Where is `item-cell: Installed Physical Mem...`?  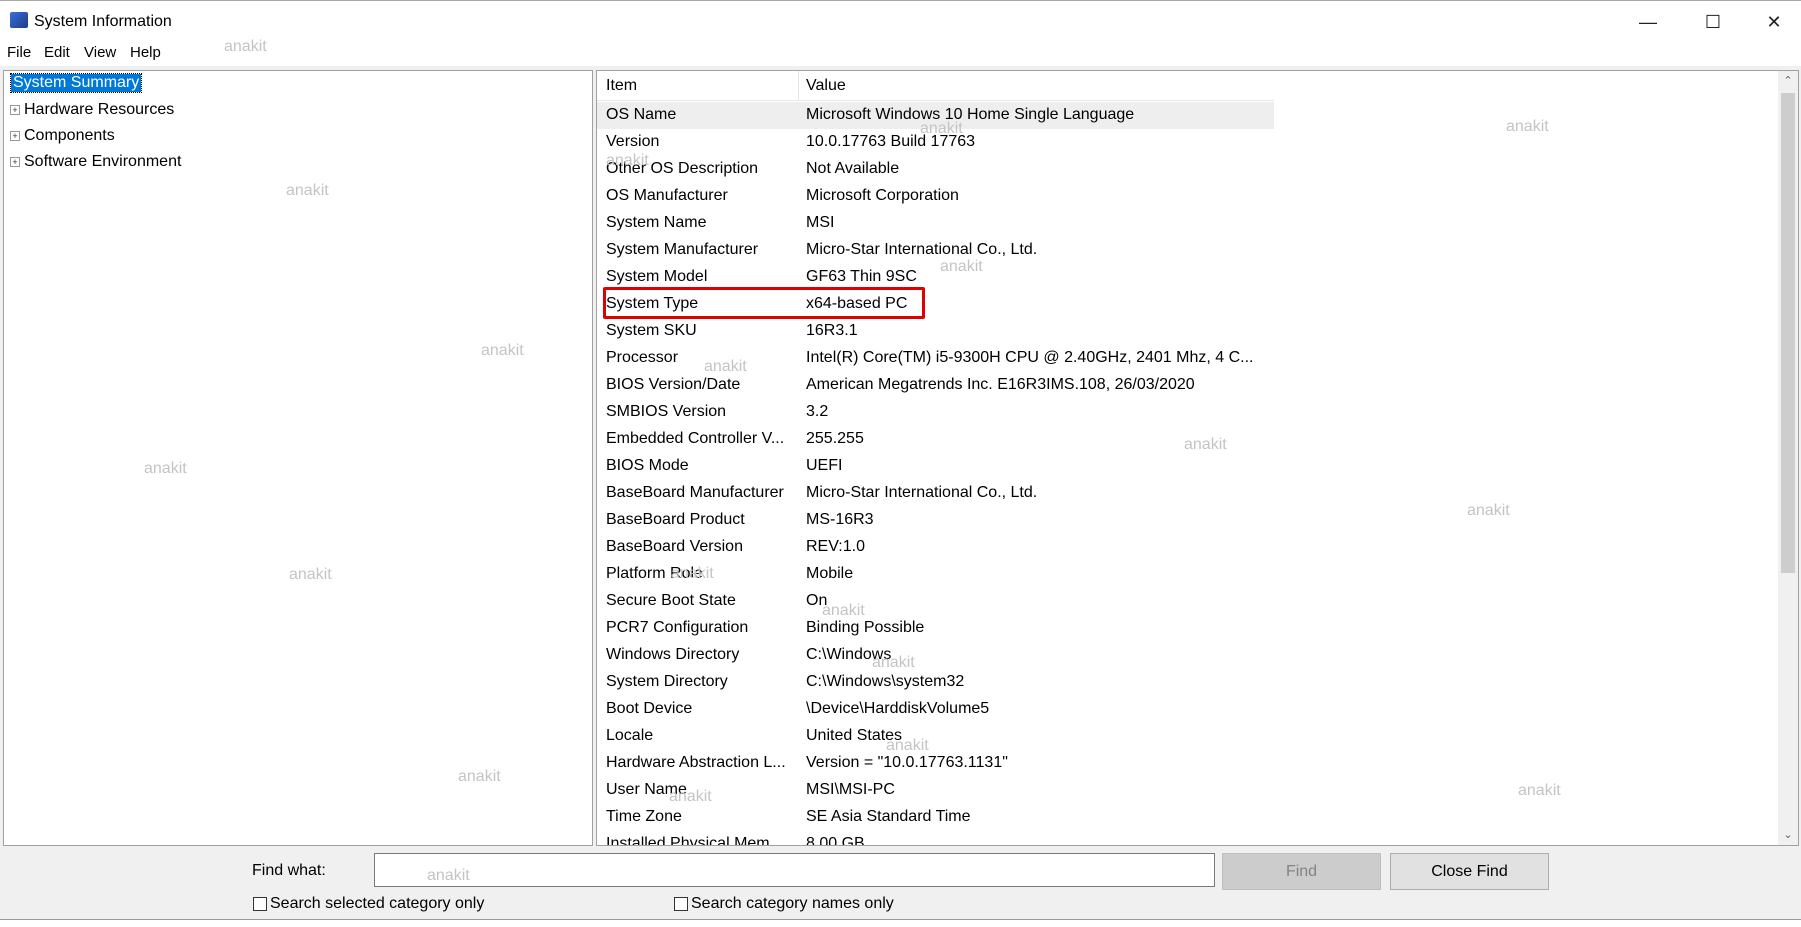 item-cell: Installed Physical Mem... is located at coordinates (694, 840).